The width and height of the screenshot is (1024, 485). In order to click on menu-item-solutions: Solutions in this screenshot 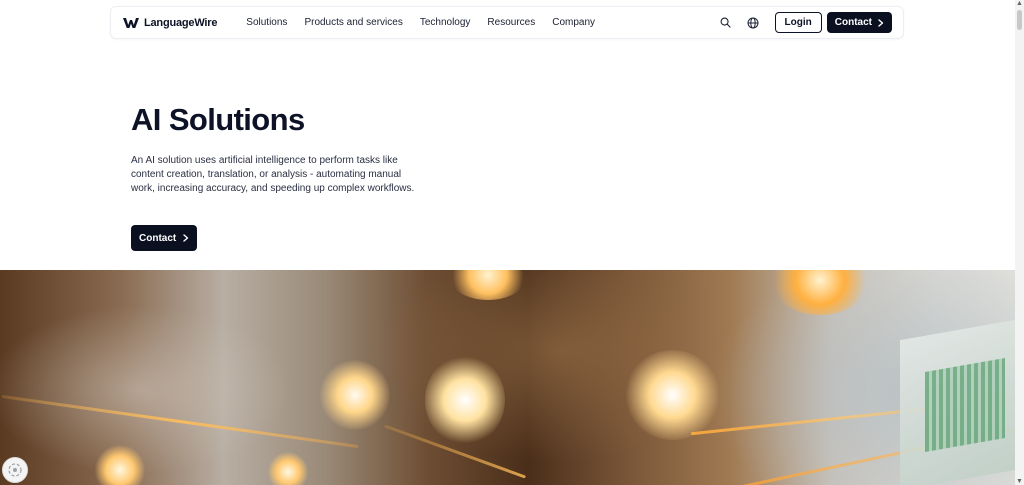, I will do `click(266, 22)`.